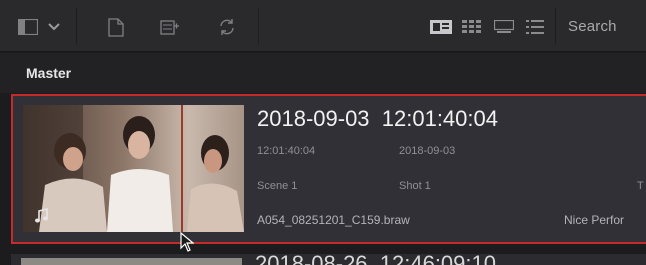  Describe the element at coordinates (48, 73) in the screenshot. I see `bin-name: Master` at that location.